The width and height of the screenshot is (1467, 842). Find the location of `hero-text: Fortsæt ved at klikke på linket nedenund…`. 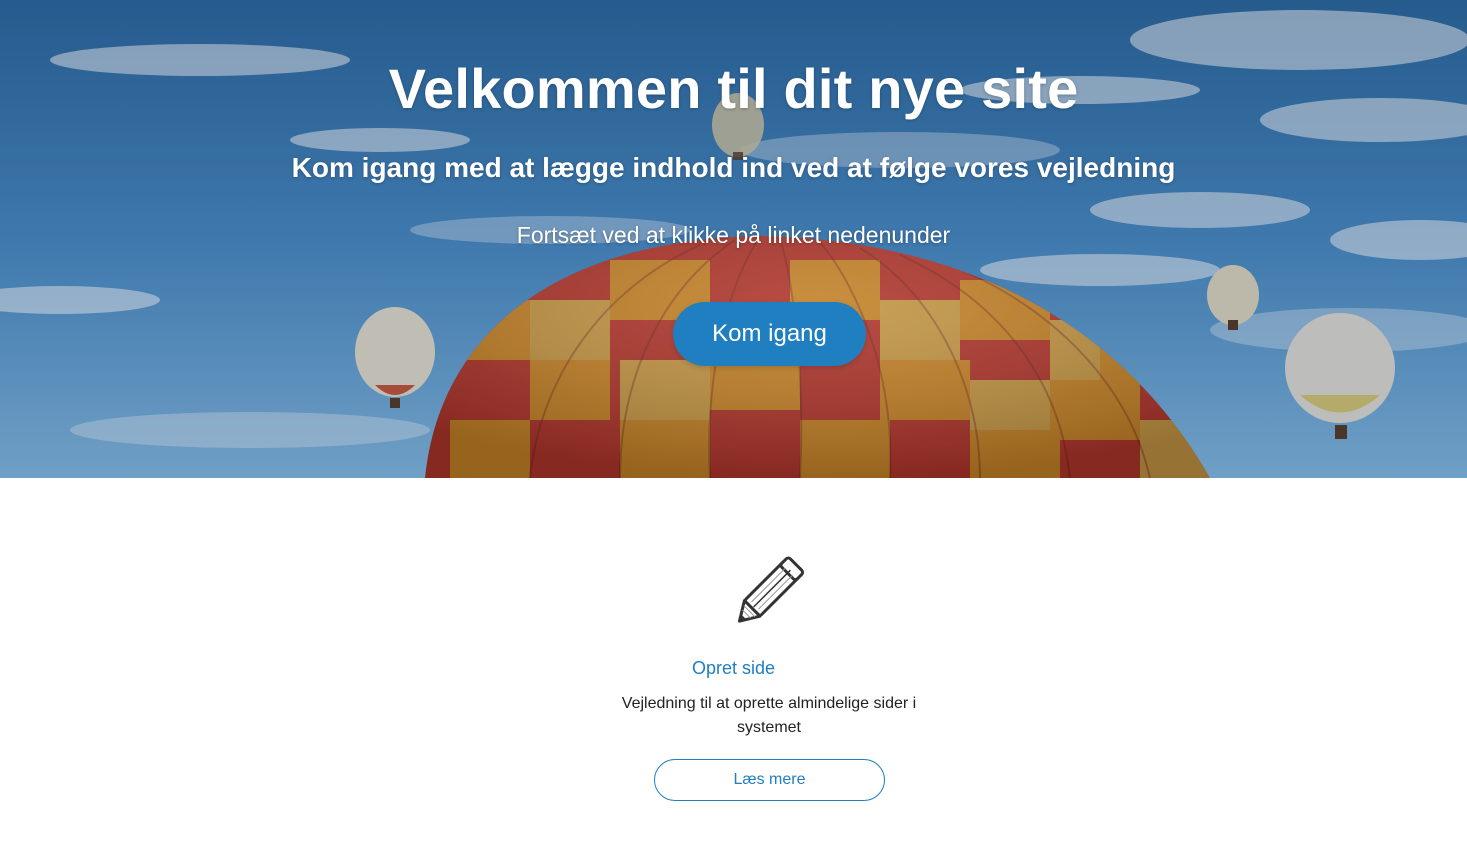

hero-text: Fortsæt ved at klikke på linket nedenund… is located at coordinates (733, 235).